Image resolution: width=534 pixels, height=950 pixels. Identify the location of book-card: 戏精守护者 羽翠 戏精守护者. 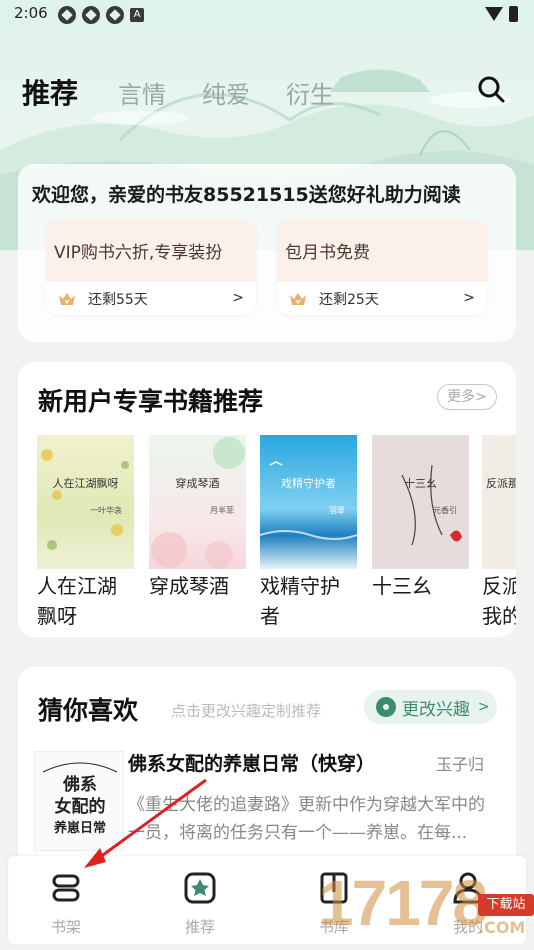
(308, 533).